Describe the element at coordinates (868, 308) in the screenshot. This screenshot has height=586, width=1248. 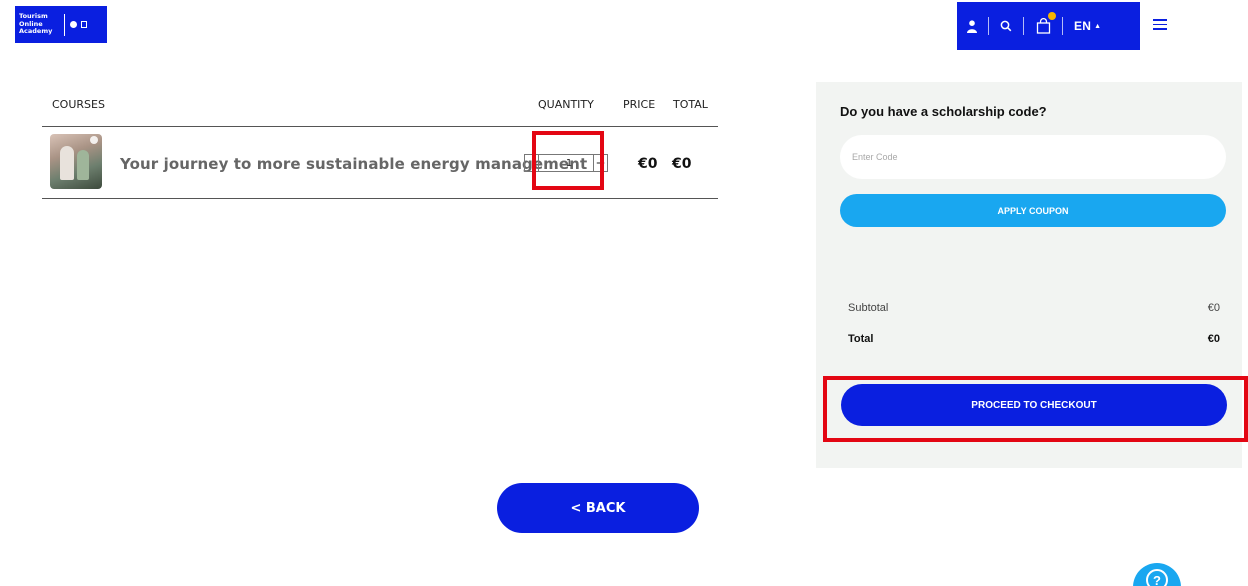
I see `subtotal-label: Subtotal` at that location.